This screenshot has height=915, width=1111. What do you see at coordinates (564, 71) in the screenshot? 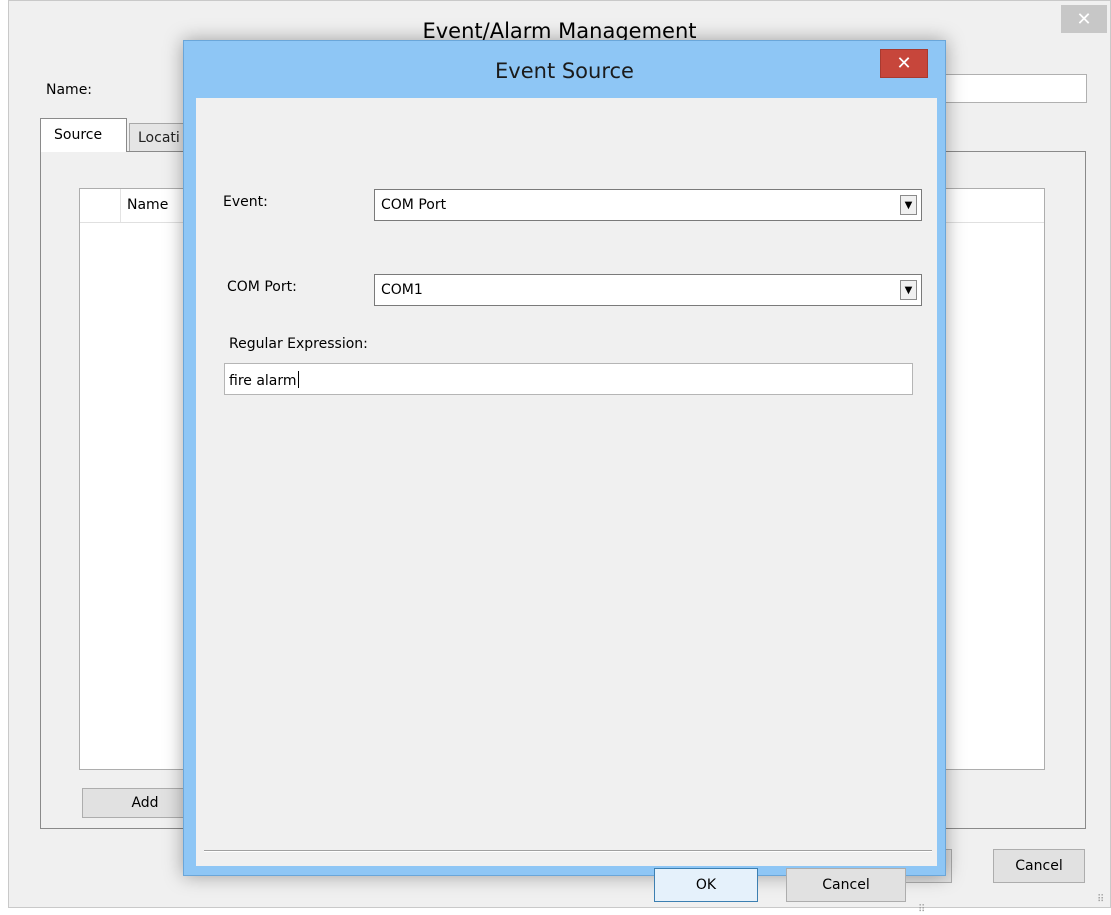
I see `dialog-title: Event Source` at bounding box center [564, 71].